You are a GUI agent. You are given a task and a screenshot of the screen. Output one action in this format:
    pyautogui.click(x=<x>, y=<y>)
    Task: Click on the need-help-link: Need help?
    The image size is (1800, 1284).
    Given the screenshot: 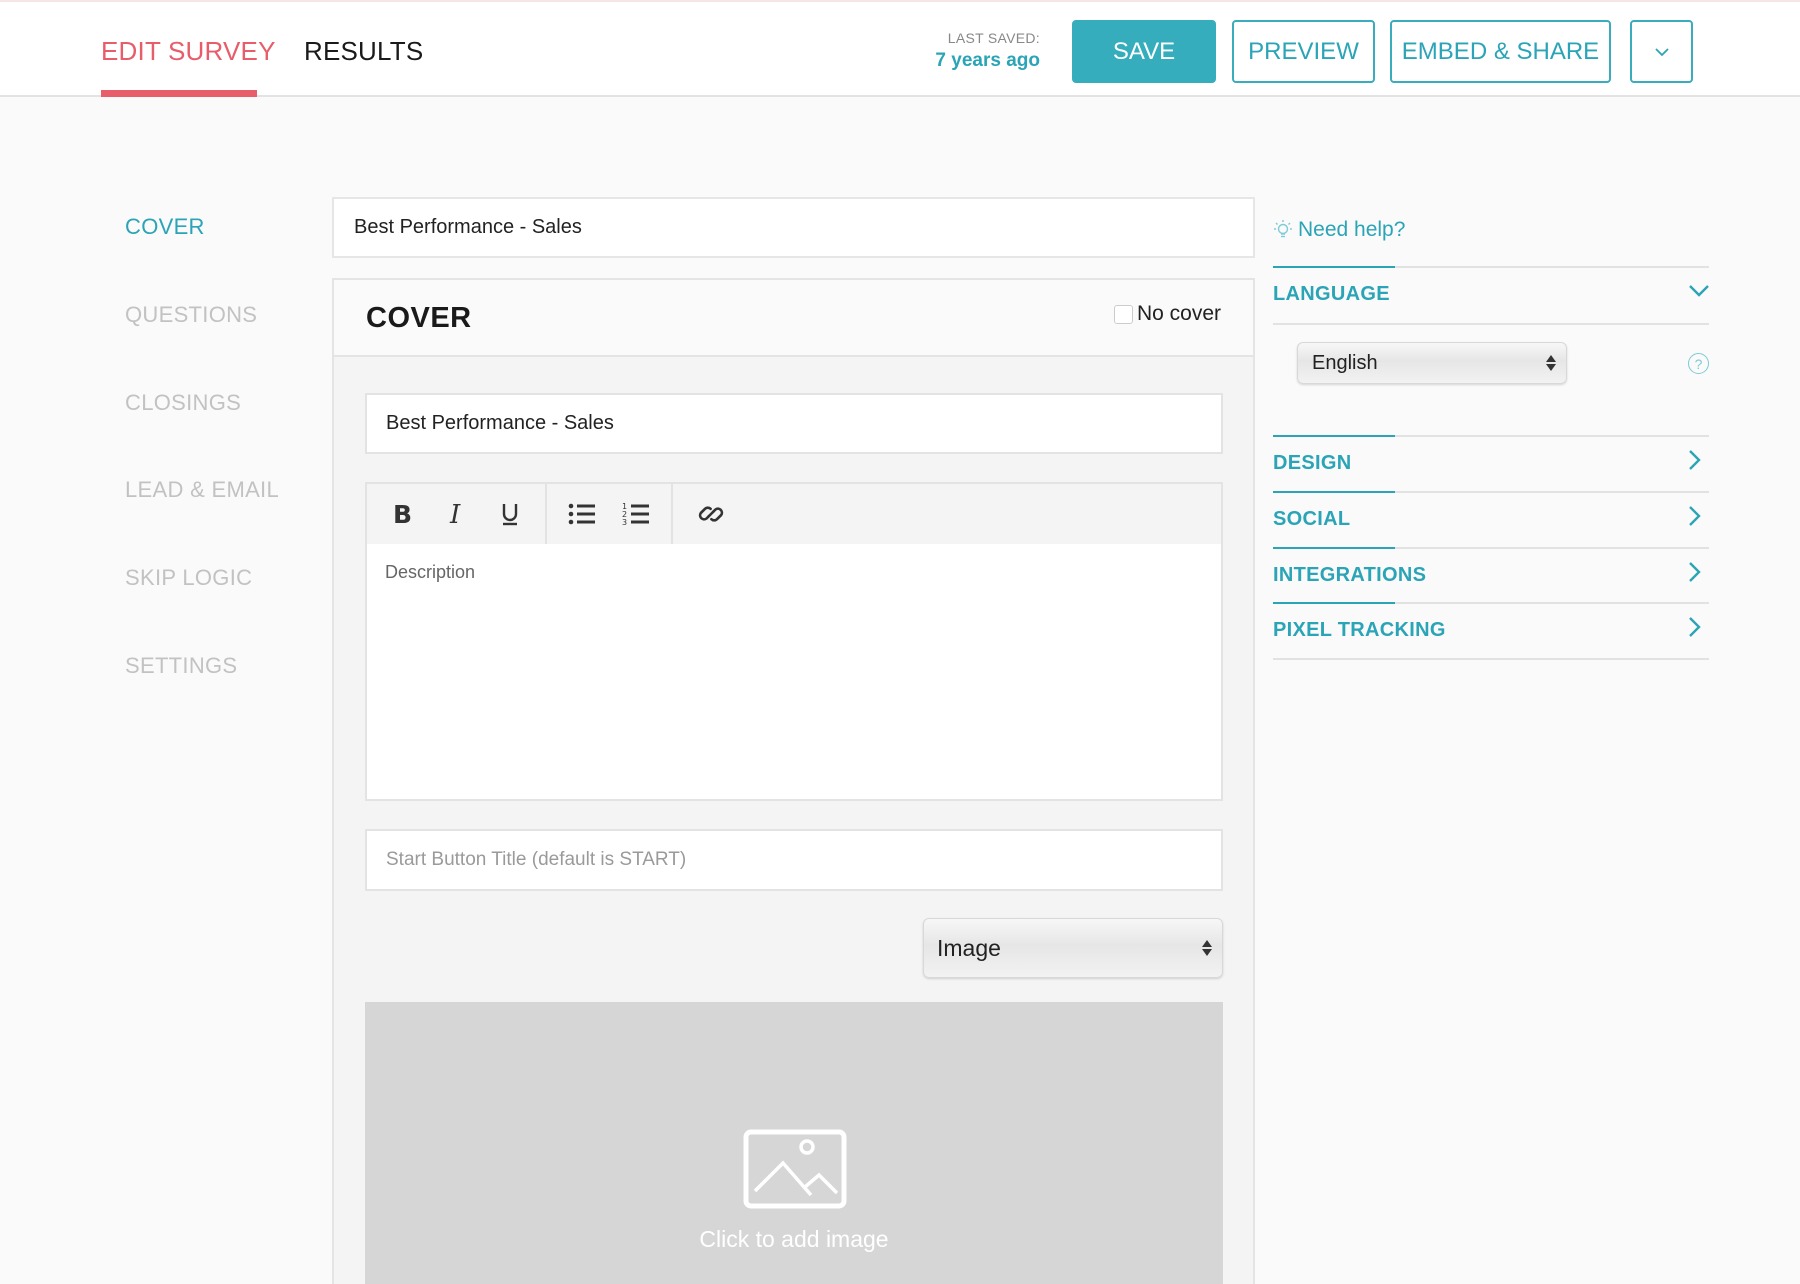 What is the action you would take?
    pyautogui.click(x=1339, y=230)
    